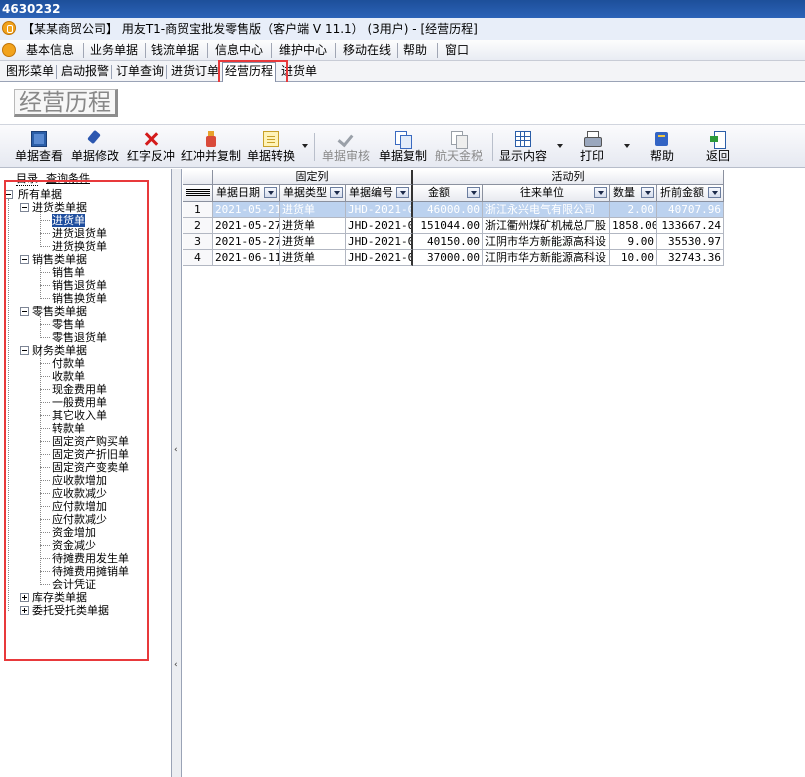  What do you see at coordinates (690, 242) in the screenshot?
I see `table-cell: 35530.97` at bounding box center [690, 242].